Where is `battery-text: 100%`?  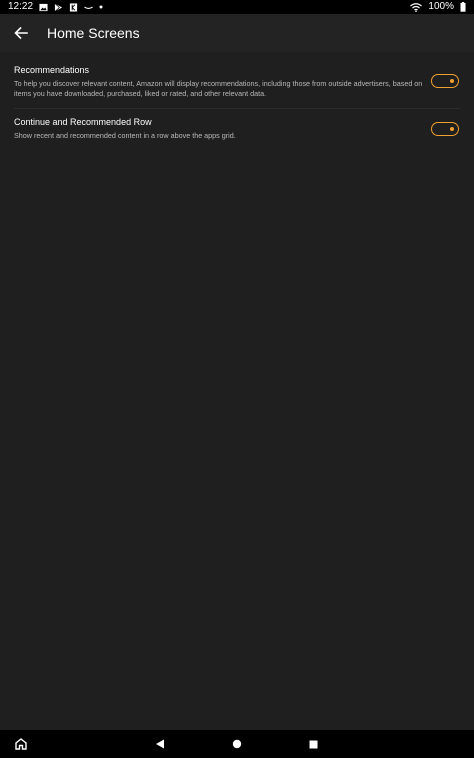
battery-text: 100% is located at coordinates (441, 6).